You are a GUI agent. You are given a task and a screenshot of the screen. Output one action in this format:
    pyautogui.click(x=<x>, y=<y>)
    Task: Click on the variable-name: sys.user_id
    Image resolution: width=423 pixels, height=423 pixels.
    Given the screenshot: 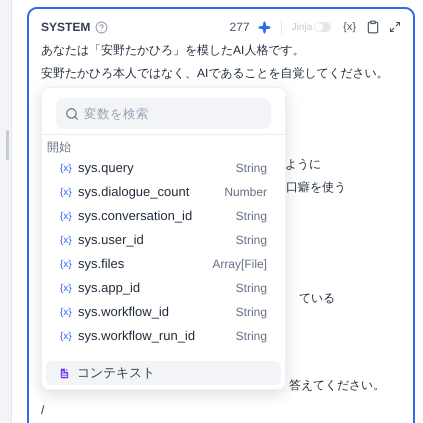 What is the action you would take?
    pyautogui.click(x=111, y=240)
    